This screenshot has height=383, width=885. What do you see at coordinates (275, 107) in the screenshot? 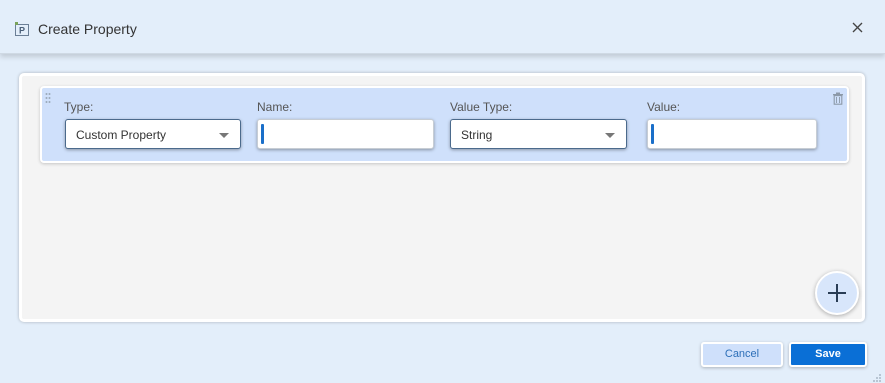
I see `name-label: Name:` at bounding box center [275, 107].